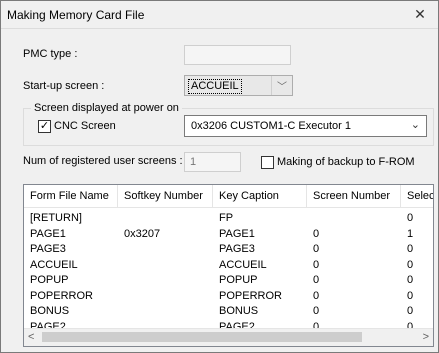  What do you see at coordinates (56, 218) in the screenshot?
I see `table-cell: [RETURN]` at bounding box center [56, 218].